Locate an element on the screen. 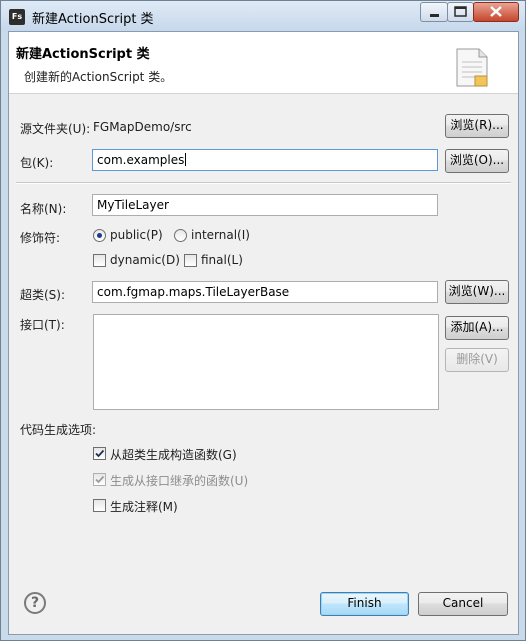  generate-inherited-functions-label: 生成从接口继承的函数(U) is located at coordinates (179, 481).